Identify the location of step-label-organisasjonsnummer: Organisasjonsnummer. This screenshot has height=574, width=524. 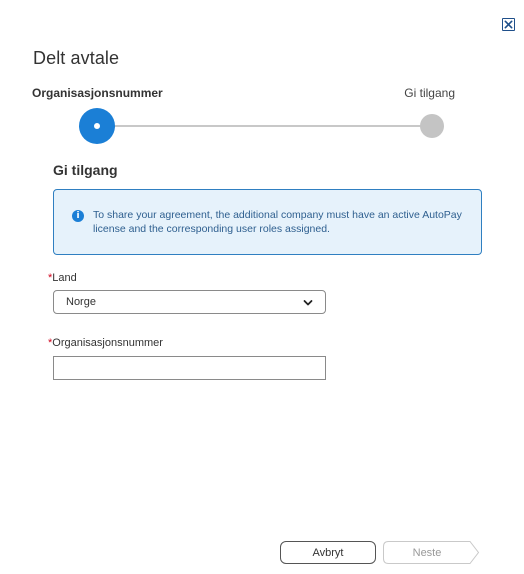
(97, 93).